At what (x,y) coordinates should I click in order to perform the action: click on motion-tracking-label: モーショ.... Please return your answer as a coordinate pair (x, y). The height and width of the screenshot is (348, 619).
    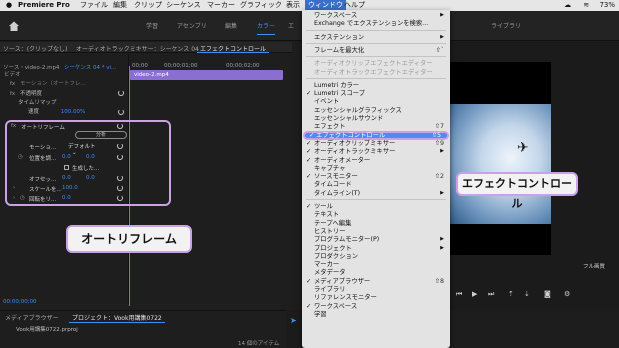
    Looking at the image, I should click on (43, 148).